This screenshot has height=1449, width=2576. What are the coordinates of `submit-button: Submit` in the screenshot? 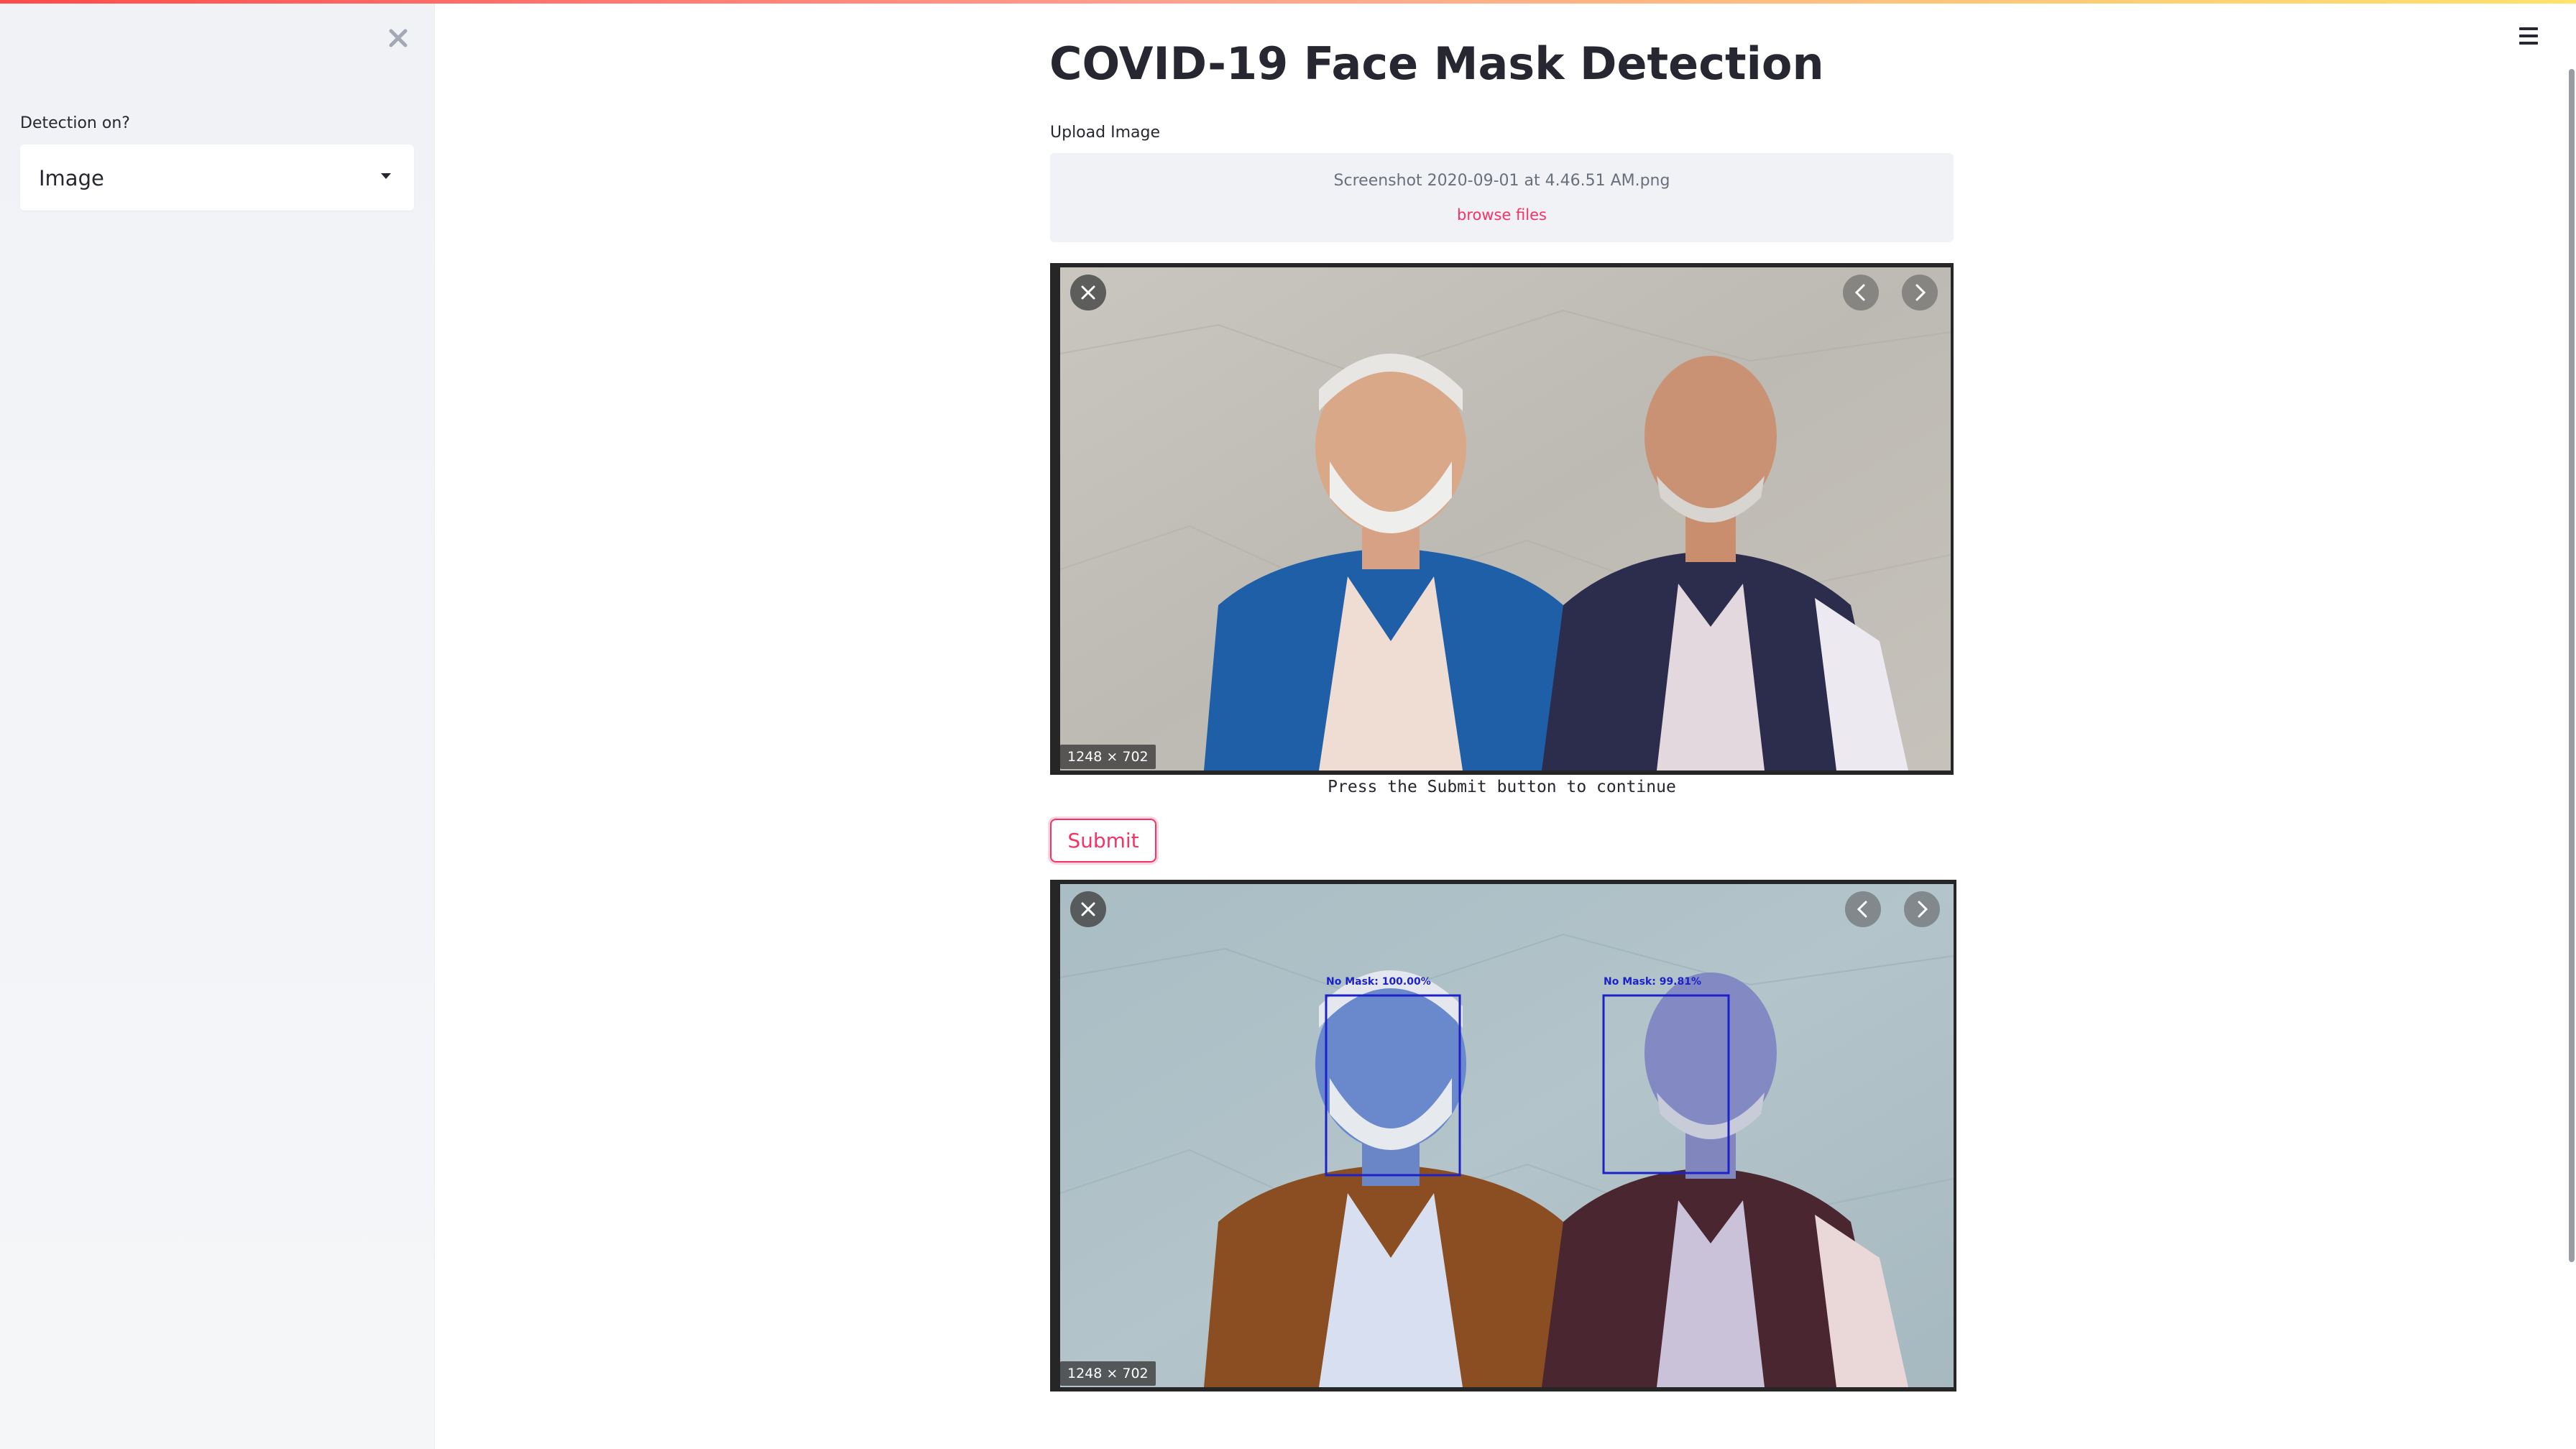 It's located at (1103, 840).